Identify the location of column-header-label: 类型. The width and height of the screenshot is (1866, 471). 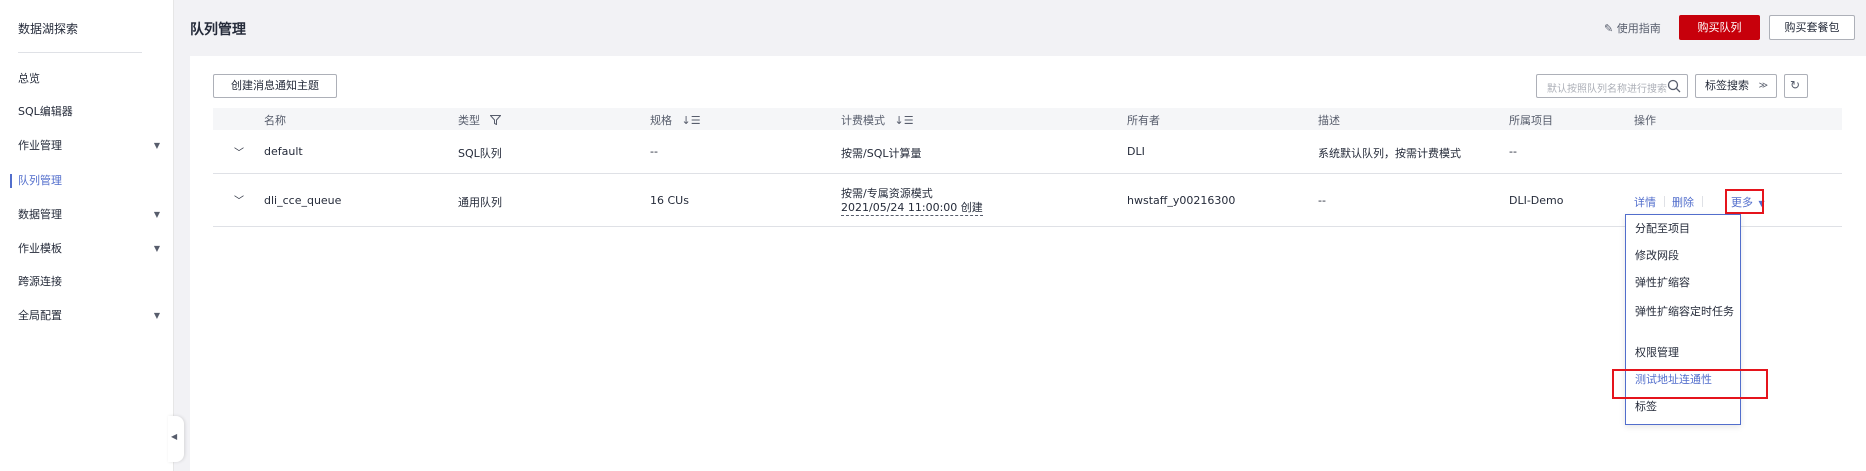
(469, 120).